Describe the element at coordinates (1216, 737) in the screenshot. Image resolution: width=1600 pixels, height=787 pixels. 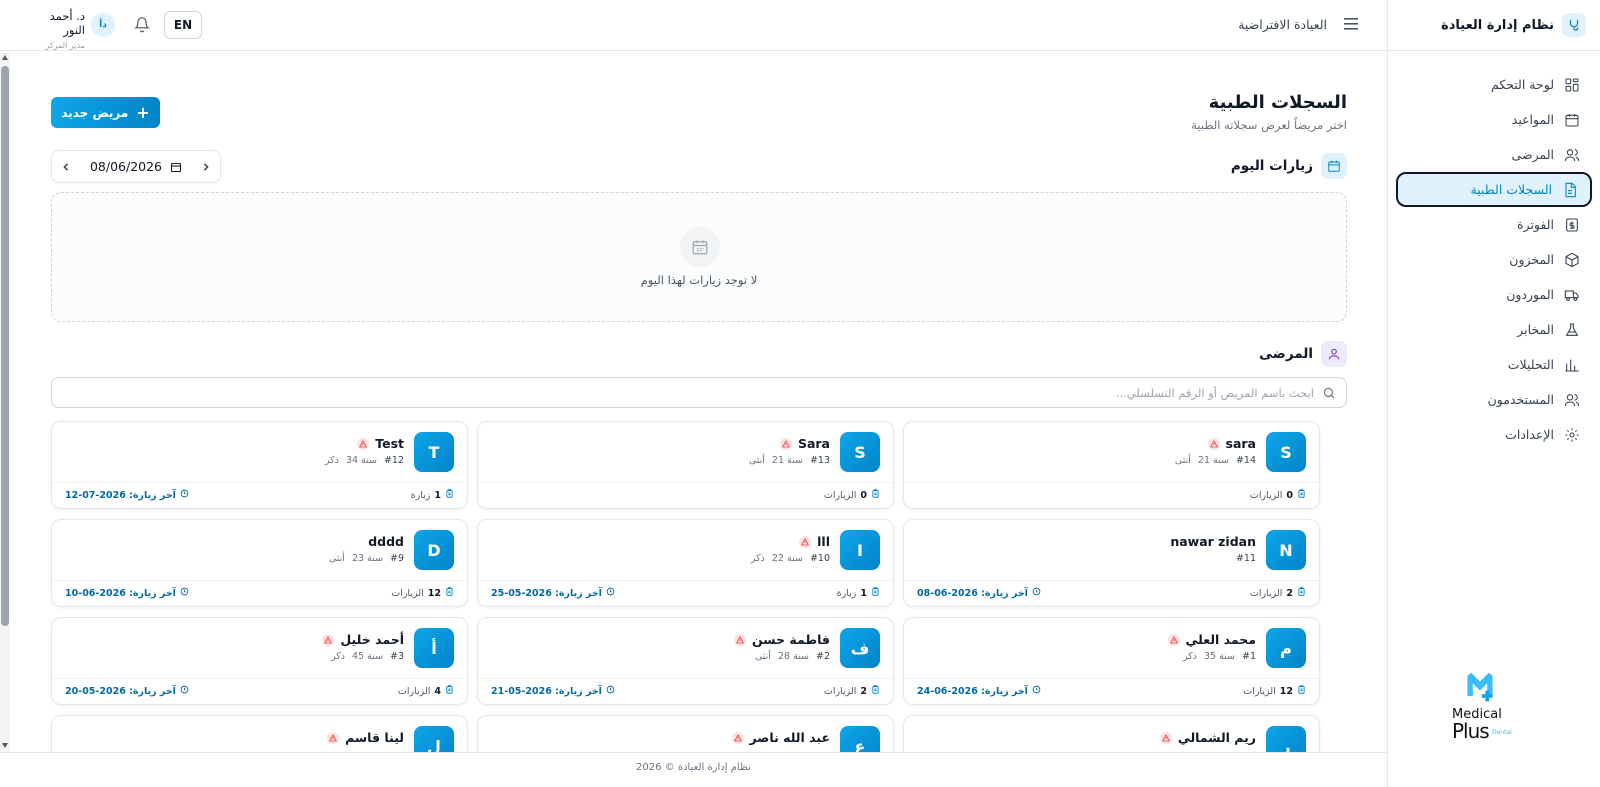
I see `patient-name: ريم الشمالي` at that location.